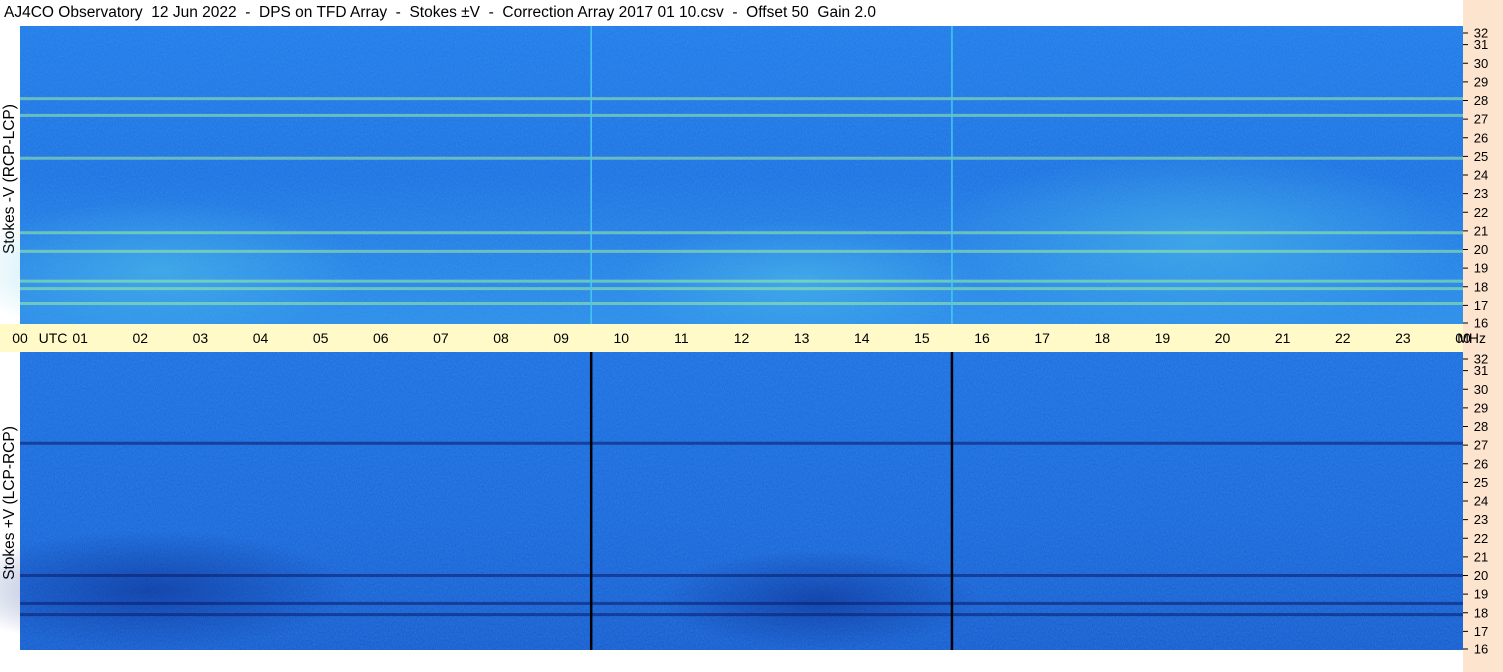 The image size is (1503, 672). I want to click on bottom-panel-shadow, so click(820, 600).